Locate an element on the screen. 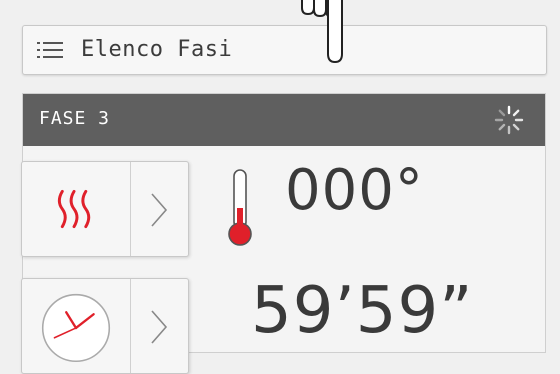 The height and width of the screenshot is (374, 560). hand-pointer-icon is located at coordinates (322, 31).